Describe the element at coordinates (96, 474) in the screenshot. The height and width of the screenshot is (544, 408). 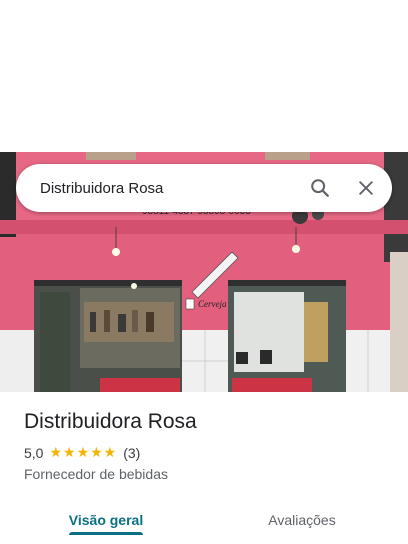
I see `place-category: Fornecedor de bebidas` at that location.